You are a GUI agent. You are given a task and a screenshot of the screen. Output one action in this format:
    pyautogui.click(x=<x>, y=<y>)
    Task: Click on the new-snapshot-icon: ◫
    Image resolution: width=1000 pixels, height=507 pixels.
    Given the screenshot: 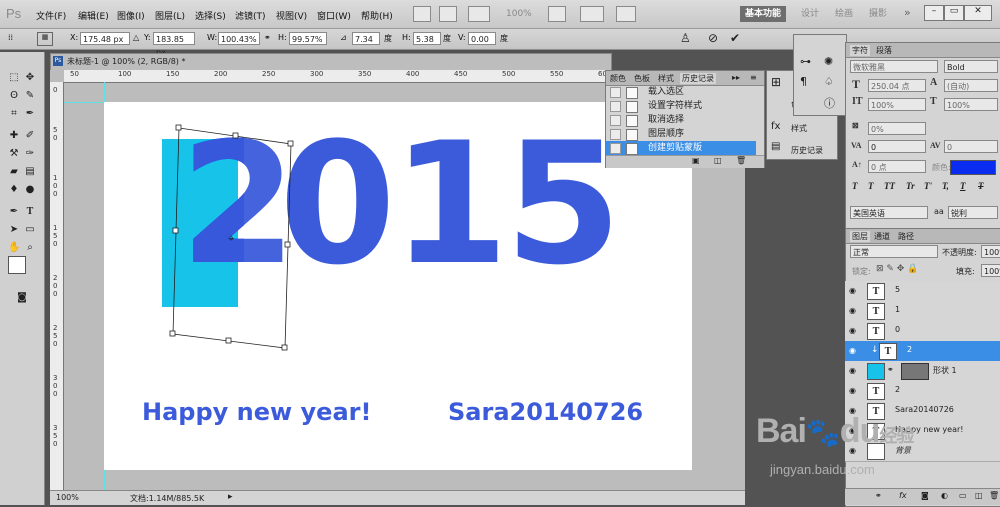 What is the action you would take?
    pyautogui.click(x=718, y=160)
    